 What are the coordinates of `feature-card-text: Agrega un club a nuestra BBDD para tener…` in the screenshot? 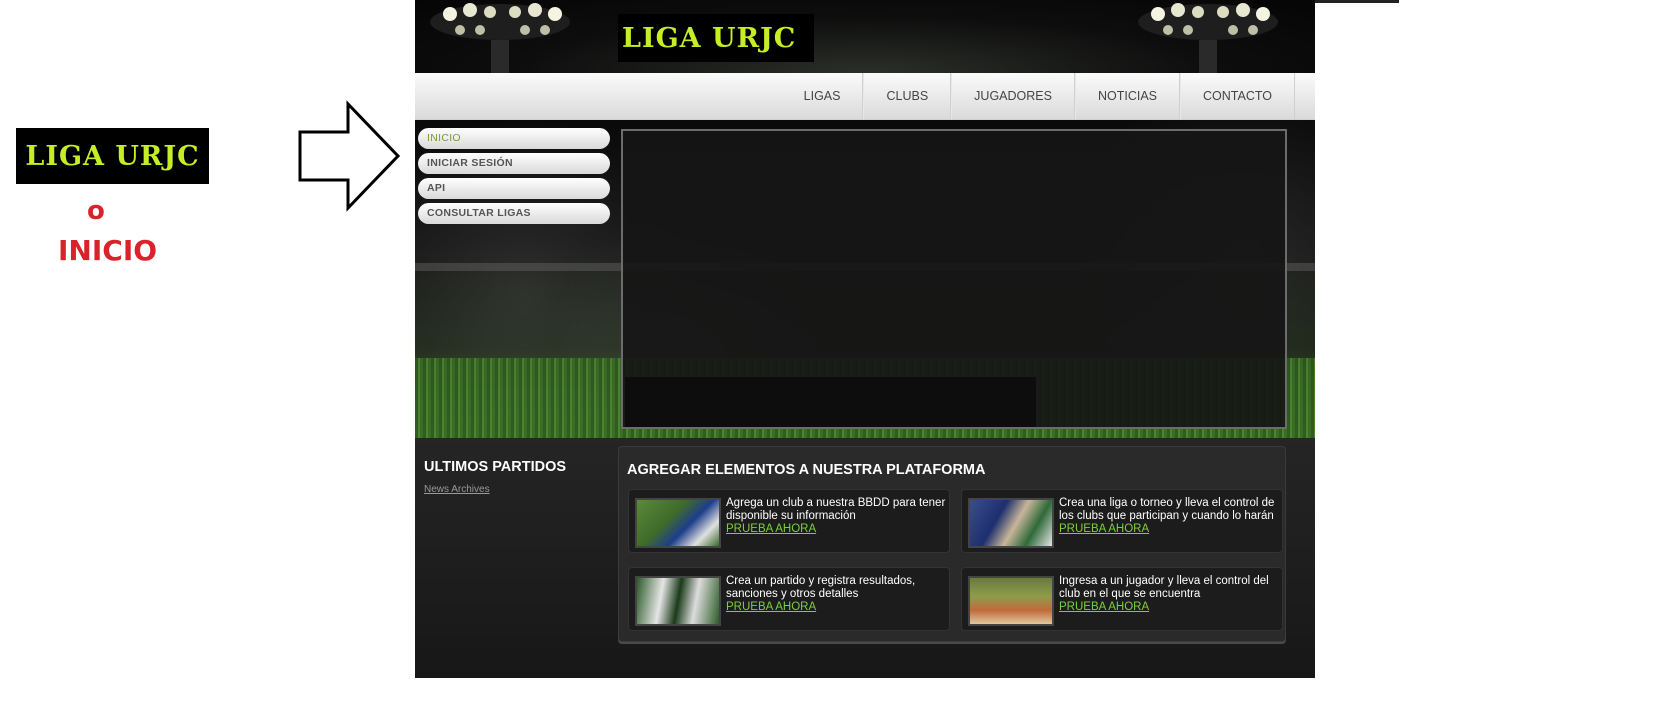 It's located at (836, 509).